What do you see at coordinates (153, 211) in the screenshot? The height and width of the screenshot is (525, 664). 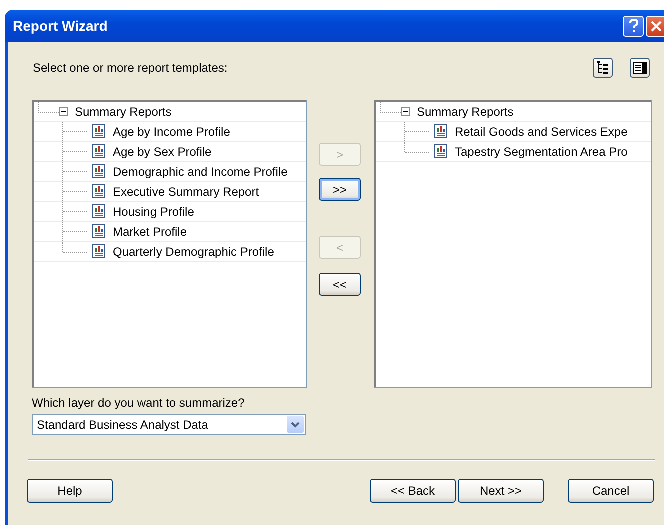 I see `tree-item: Housing Profile` at bounding box center [153, 211].